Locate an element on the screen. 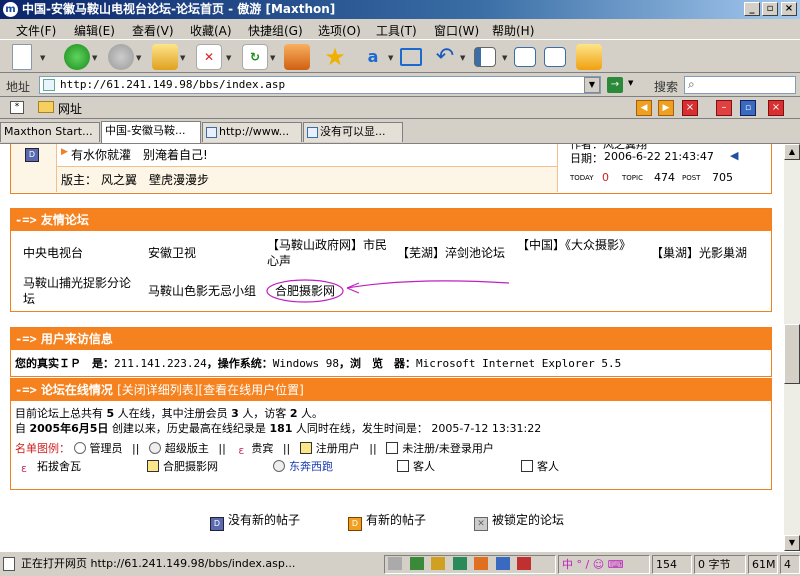 The image size is (800, 576). prev-tab-button: ◀ is located at coordinates (644, 108).